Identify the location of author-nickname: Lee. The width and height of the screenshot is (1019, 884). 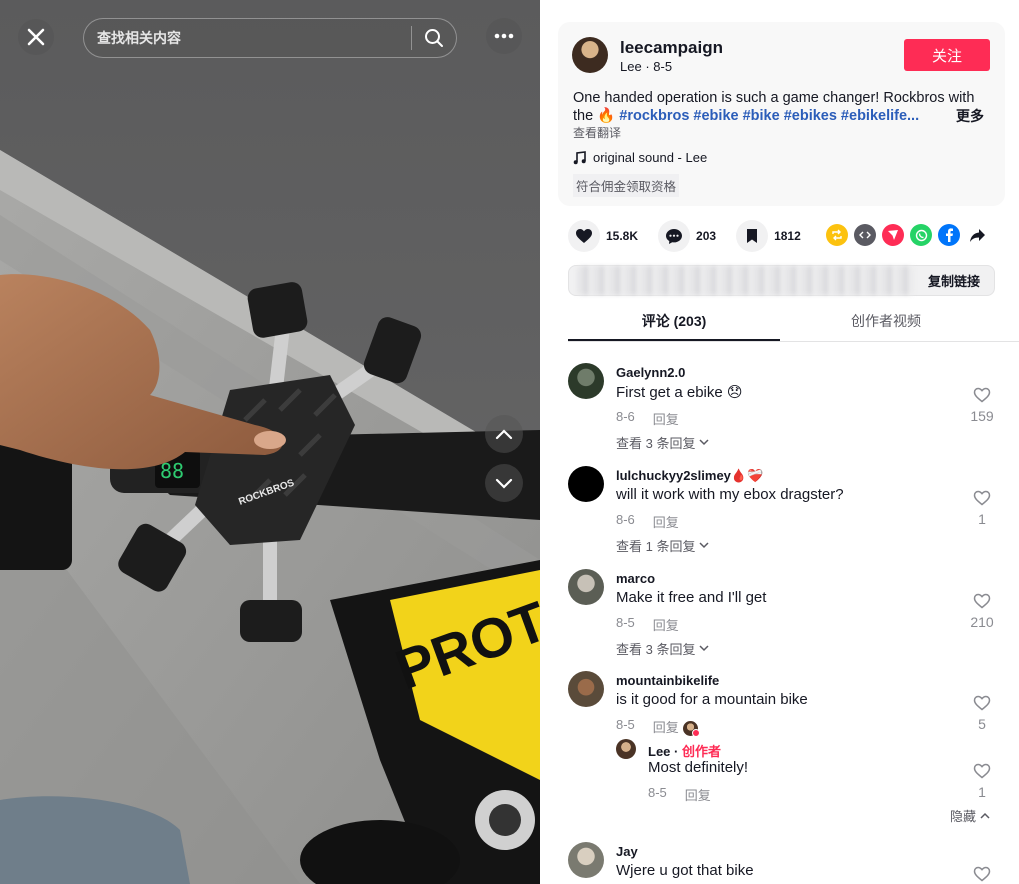
(631, 66).